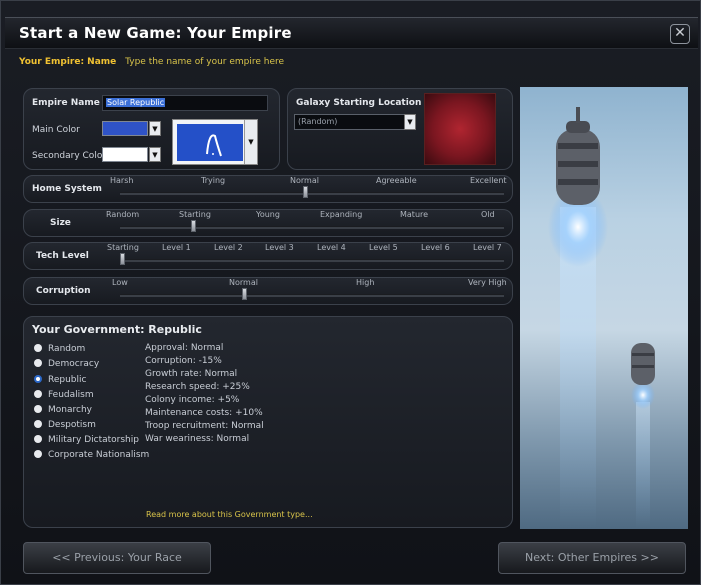 The height and width of the screenshot is (585, 701). What do you see at coordinates (359, 103) in the screenshot?
I see `galaxy-location-label: Galaxy Starting Location` at bounding box center [359, 103].